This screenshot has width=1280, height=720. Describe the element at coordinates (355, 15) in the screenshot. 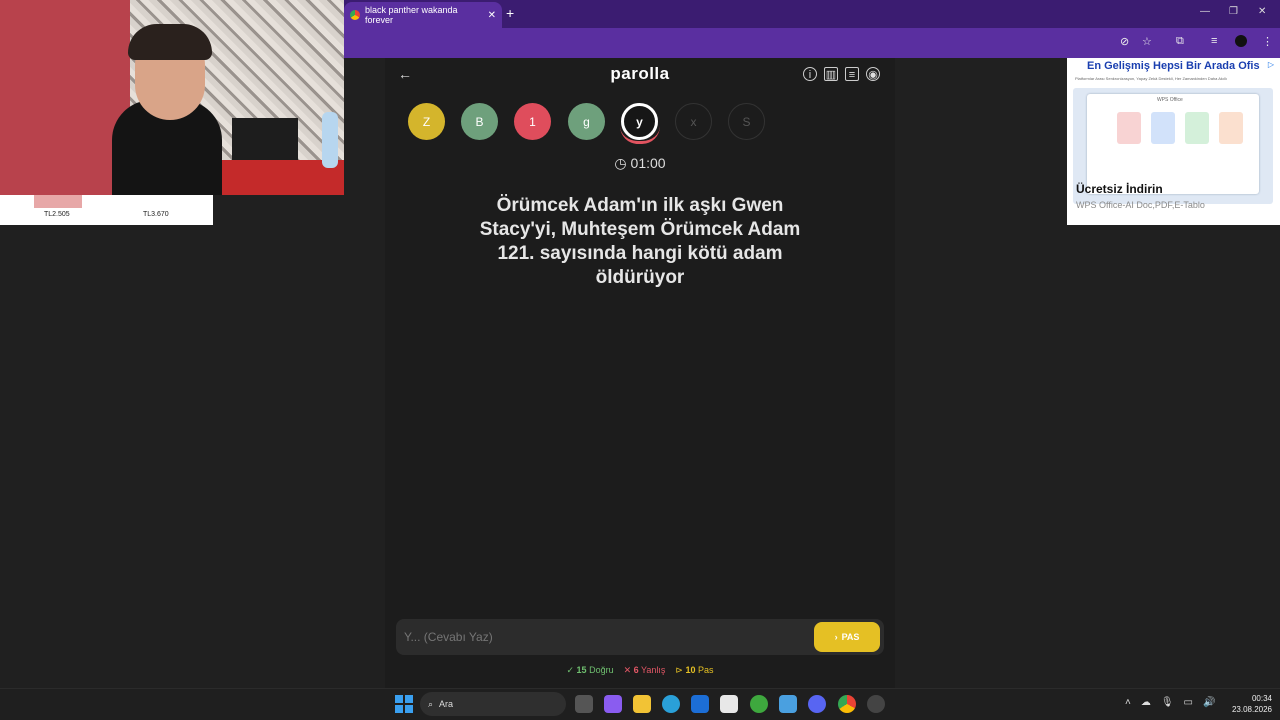

I see `google-icon` at that location.